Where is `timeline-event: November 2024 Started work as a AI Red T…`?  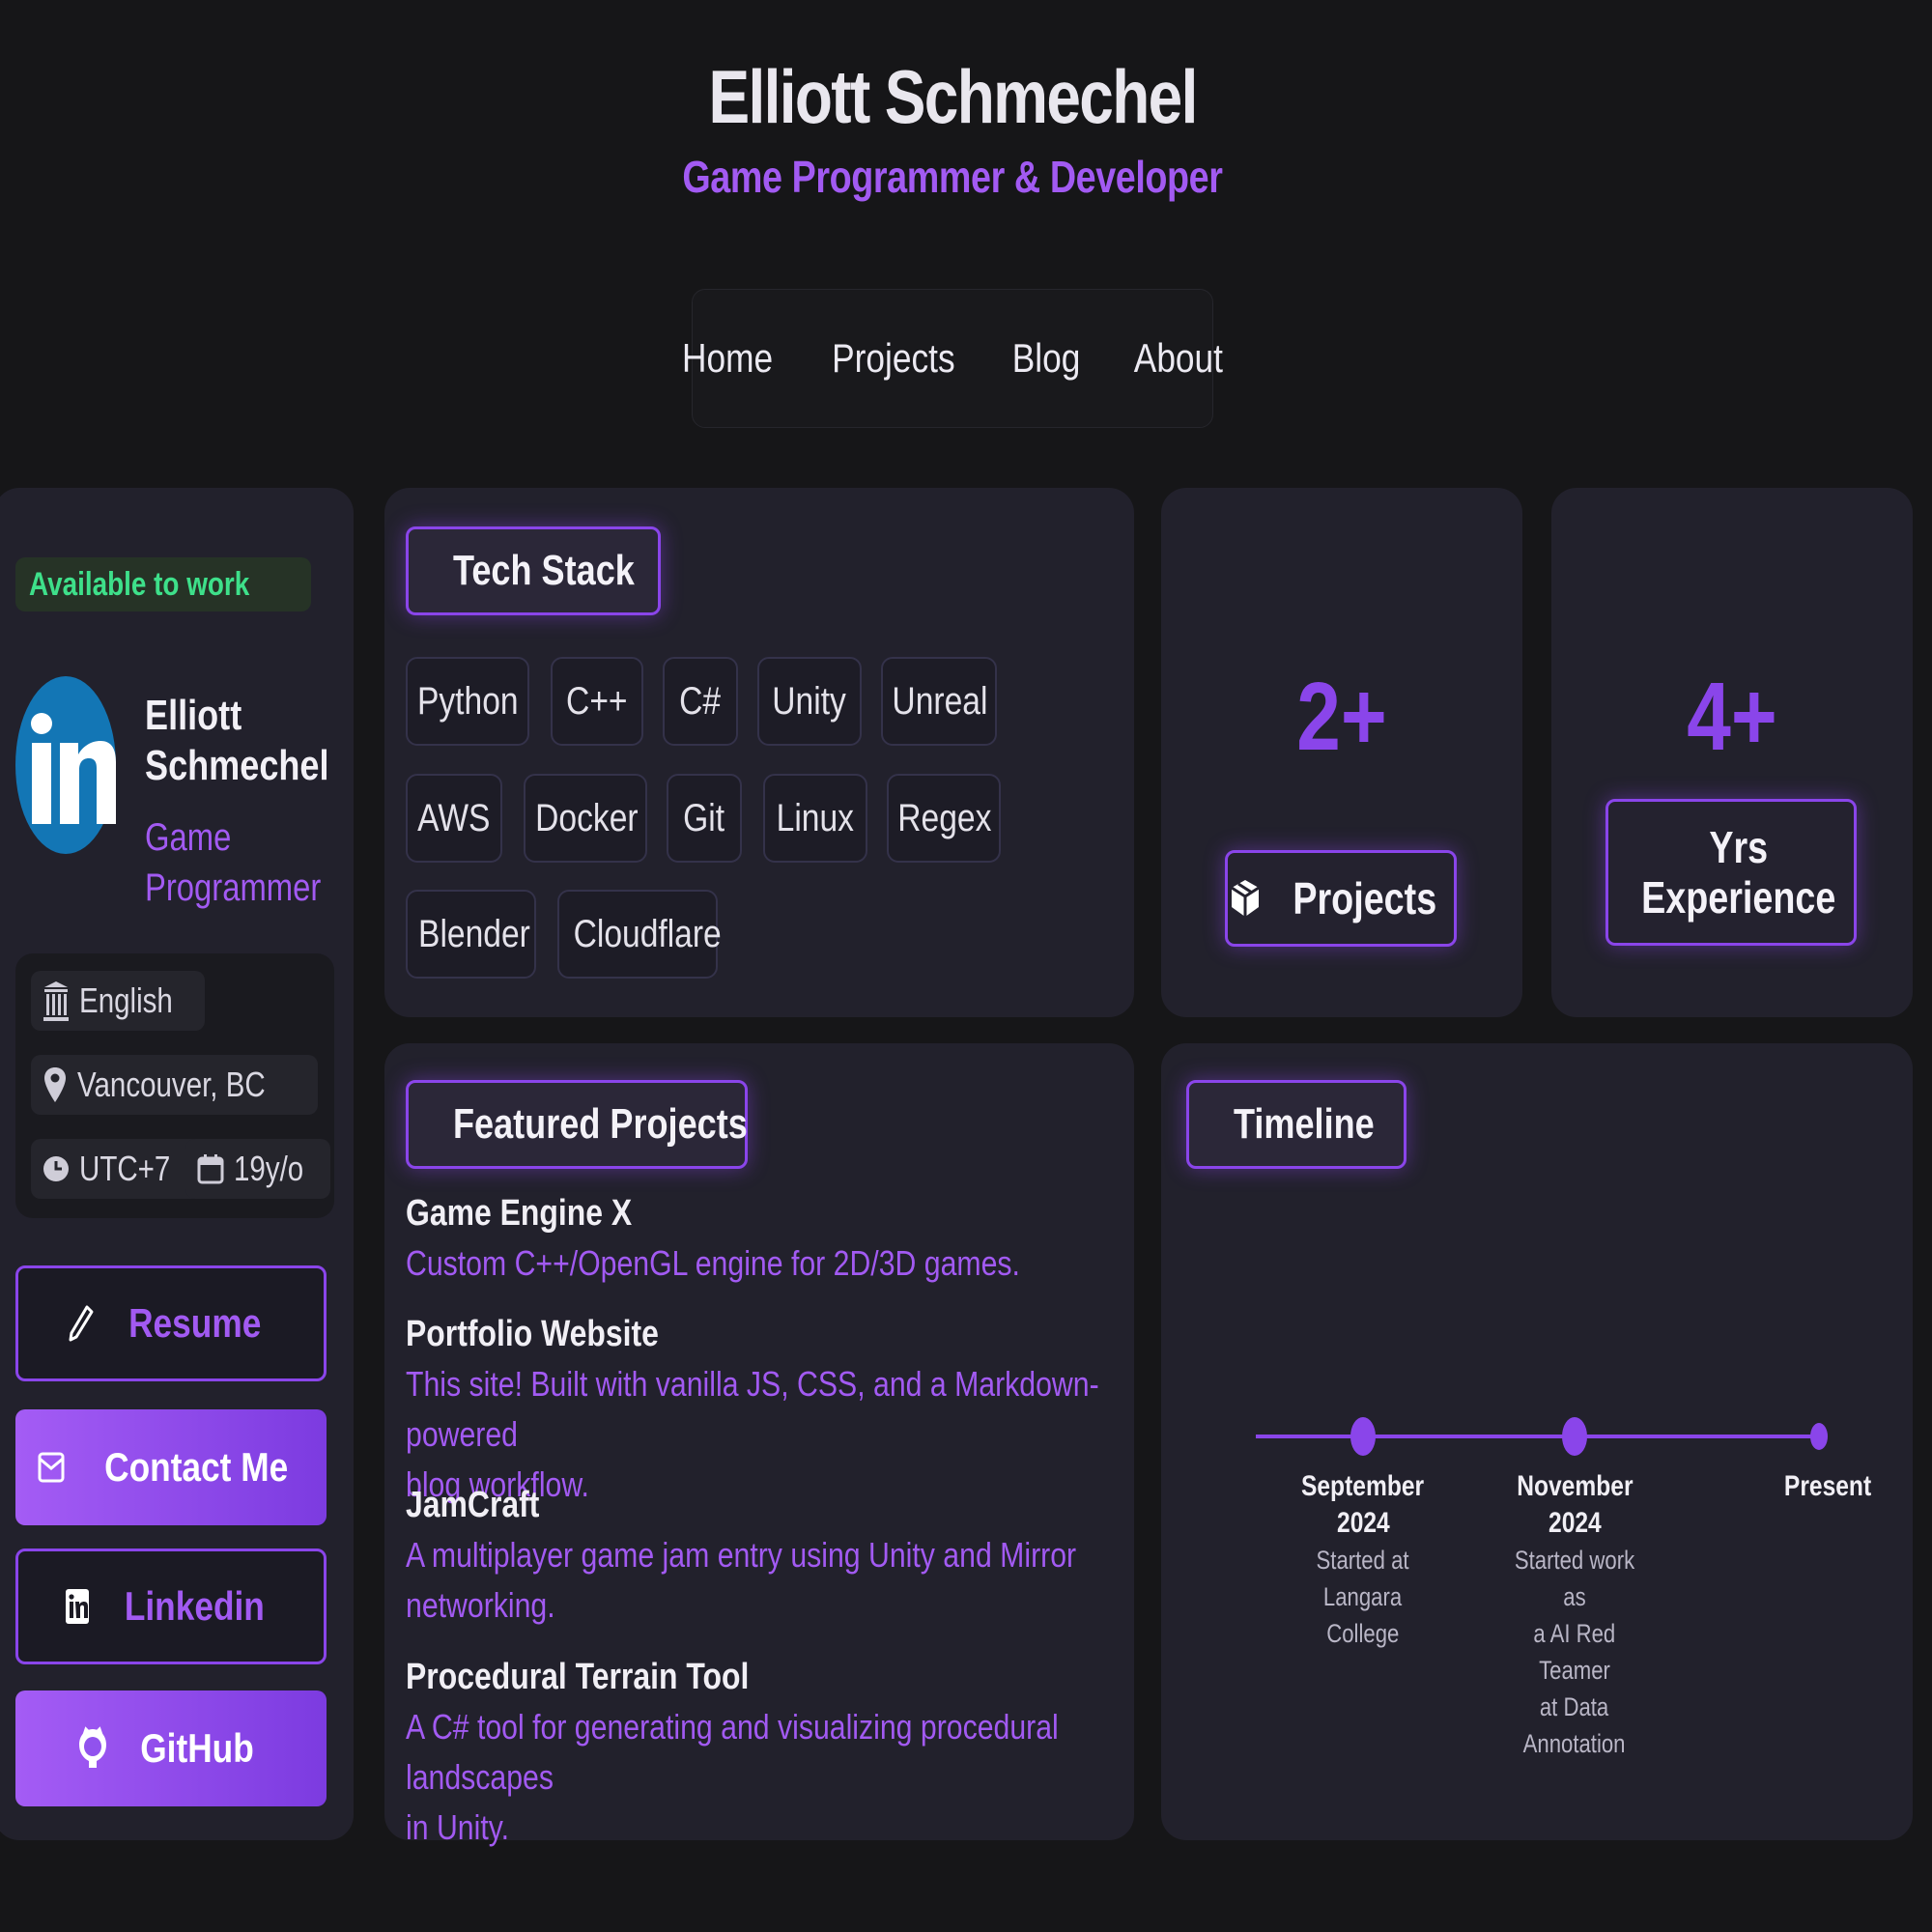 timeline-event: November 2024 Started work as a AI Red T… is located at coordinates (1574, 1614).